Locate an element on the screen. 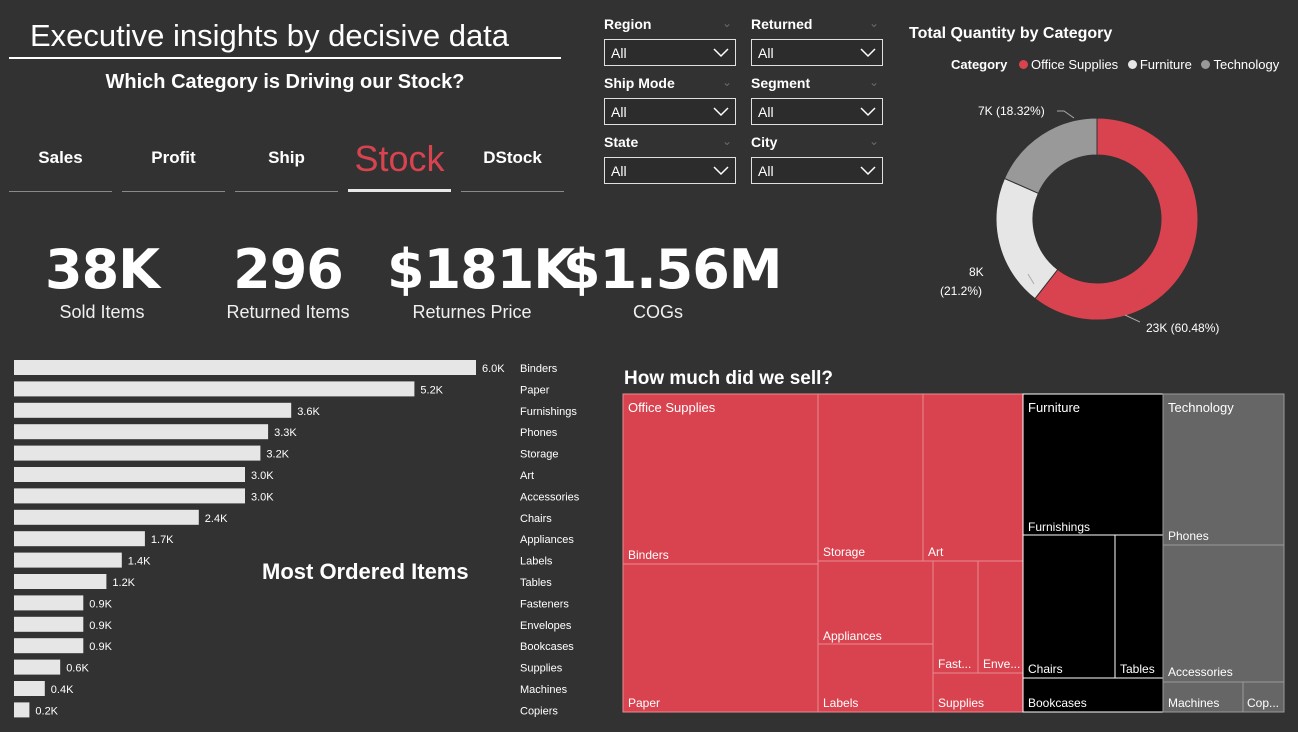 The width and height of the screenshot is (1298, 732). ship-mode-dropdown: All is located at coordinates (670, 111).